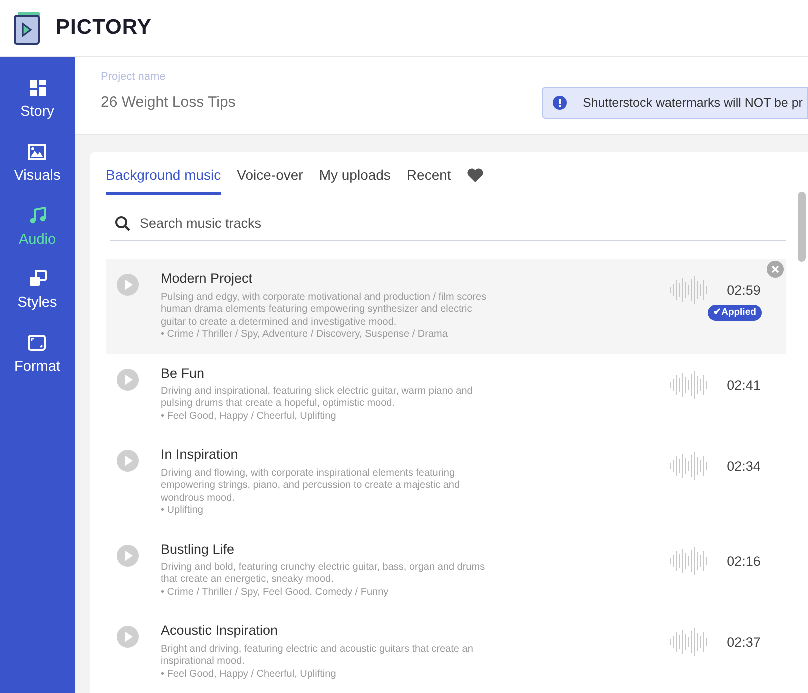 This screenshot has width=808, height=693. I want to click on tab: Recent, so click(429, 180).